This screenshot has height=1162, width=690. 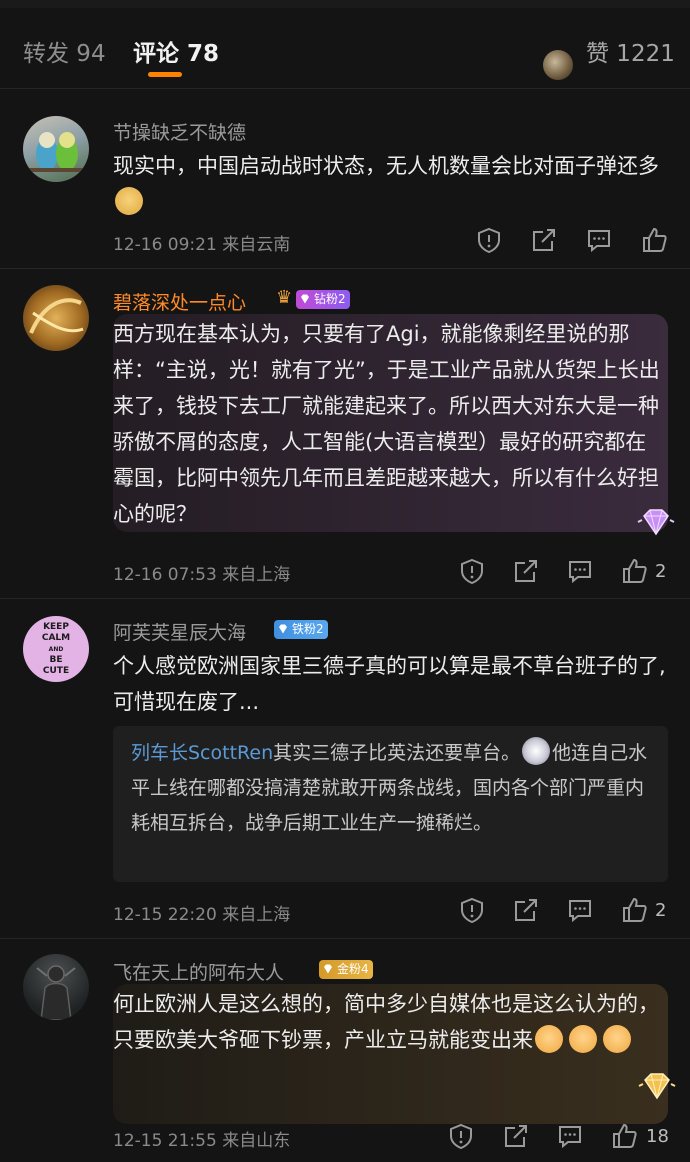 What do you see at coordinates (308, 629) in the screenshot?
I see `fan-badge-label: 铁粉2` at bounding box center [308, 629].